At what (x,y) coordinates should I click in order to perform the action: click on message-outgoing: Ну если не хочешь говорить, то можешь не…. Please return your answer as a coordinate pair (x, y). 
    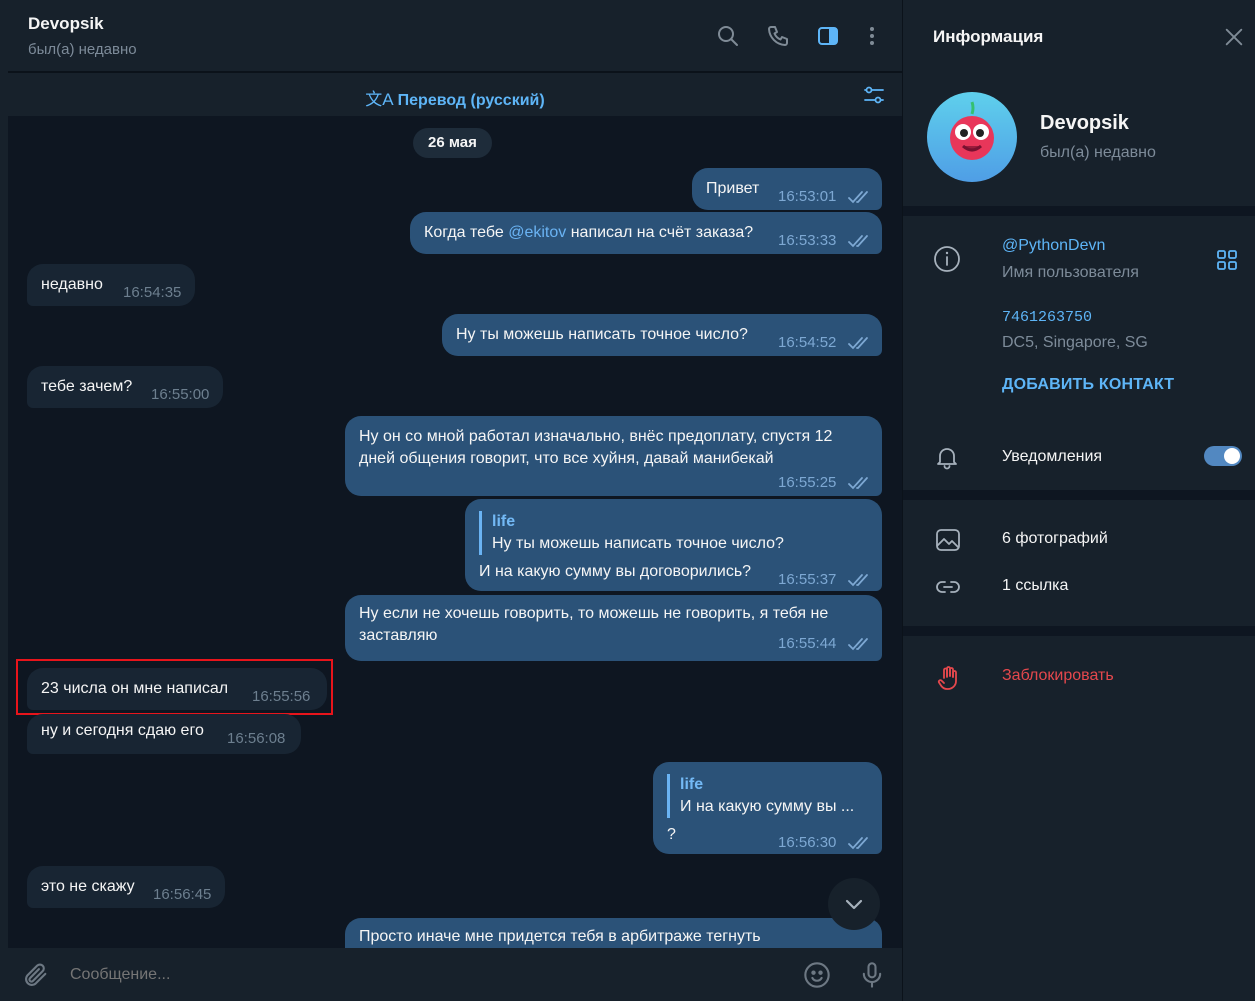
    Looking at the image, I should click on (613, 628).